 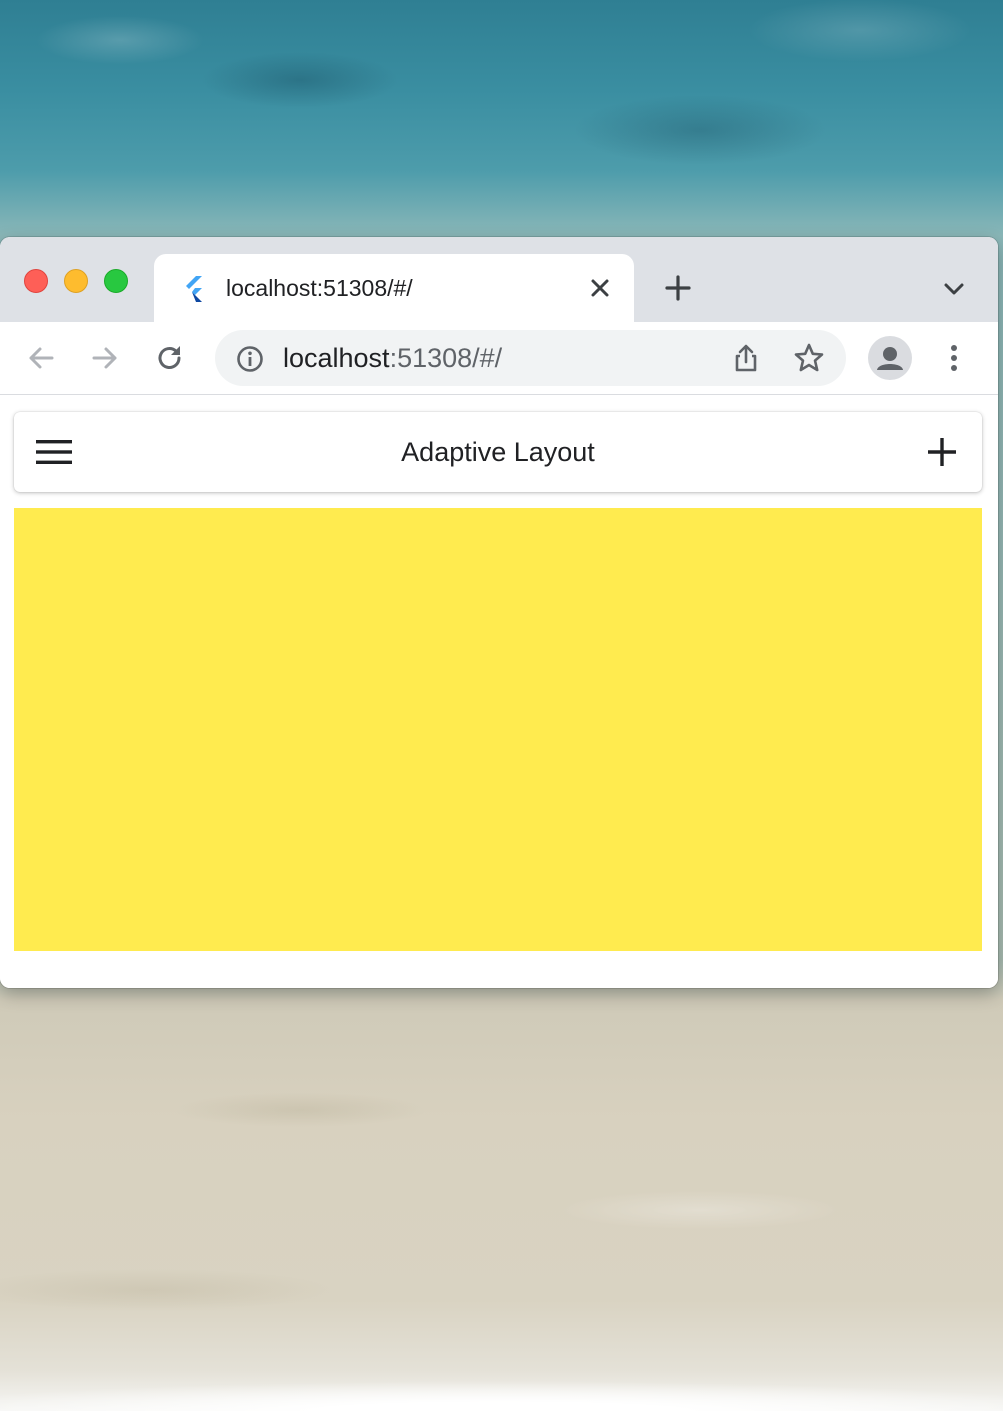 I want to click on browser-tab: localhost:51308/#/, so click(x=394, y=288).